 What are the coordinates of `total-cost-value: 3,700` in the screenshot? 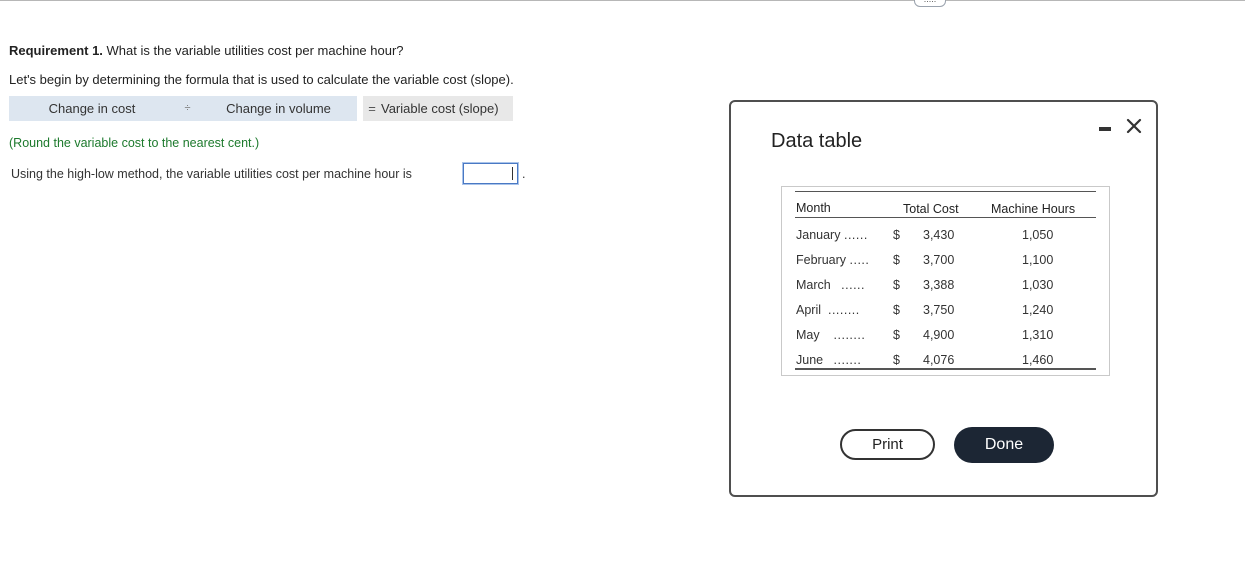 It's located at (939, 260).